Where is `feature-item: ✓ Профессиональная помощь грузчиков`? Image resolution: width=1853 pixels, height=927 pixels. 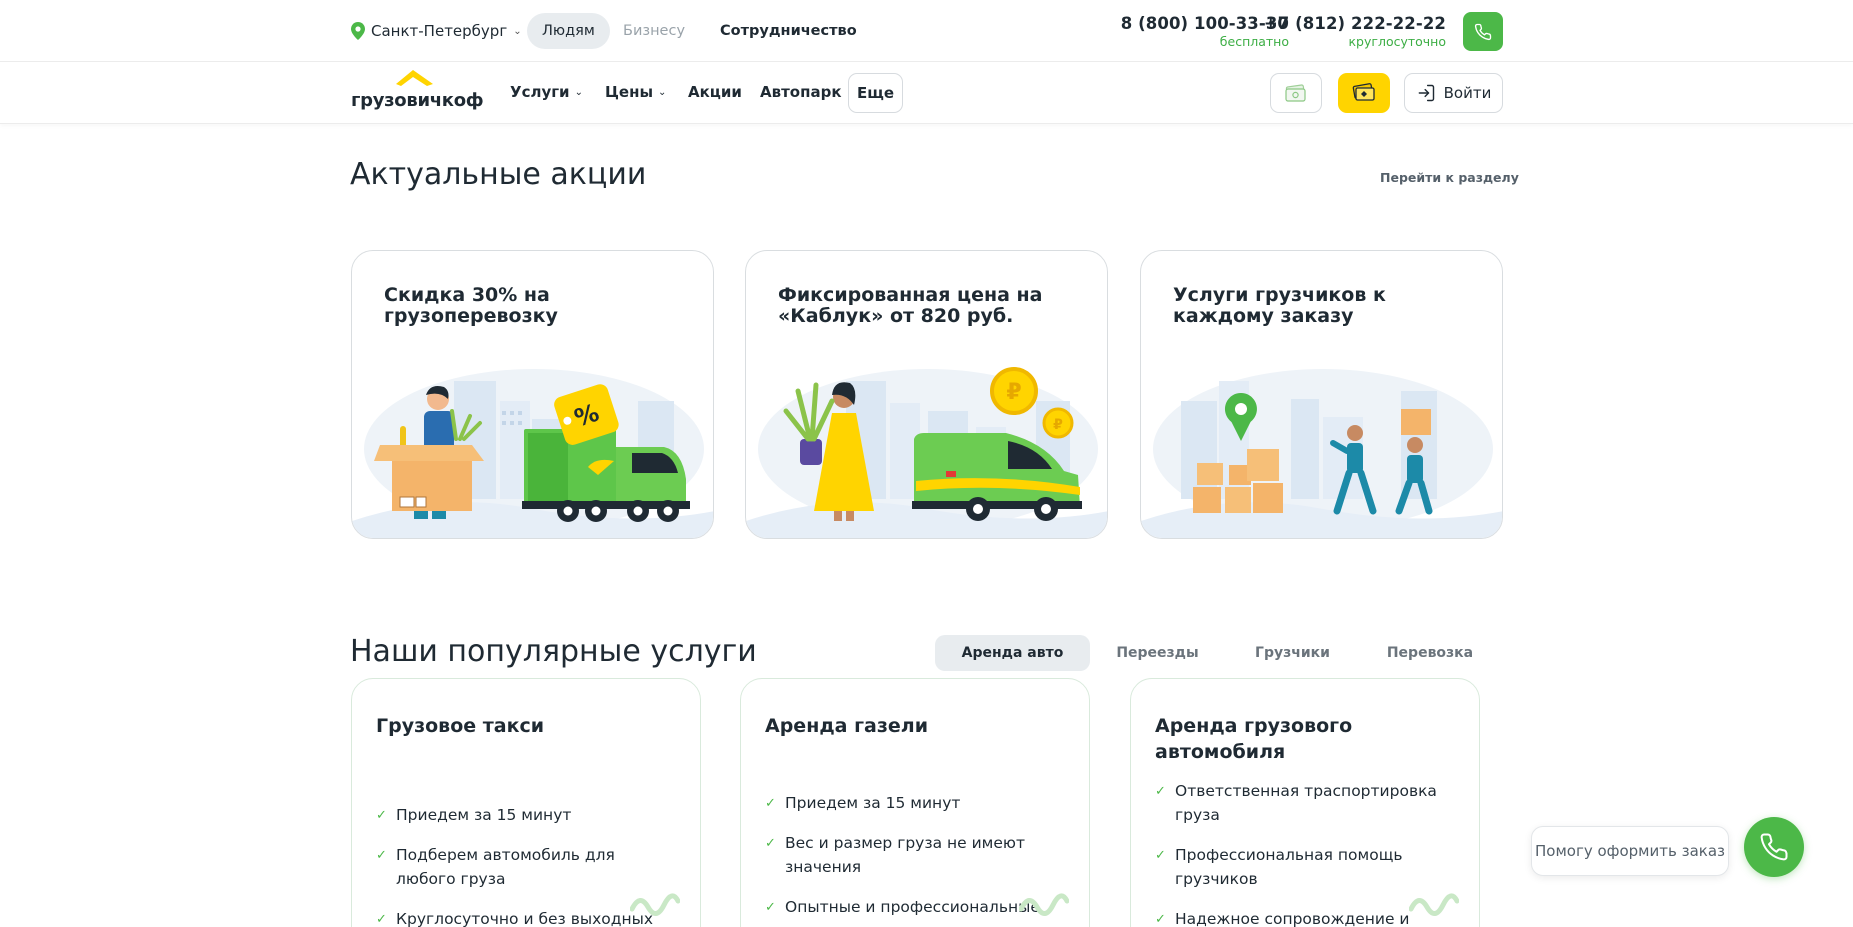 feature-item: ✓ Профессиональная помощь грузчиков is located at coordinates (1279, 867).